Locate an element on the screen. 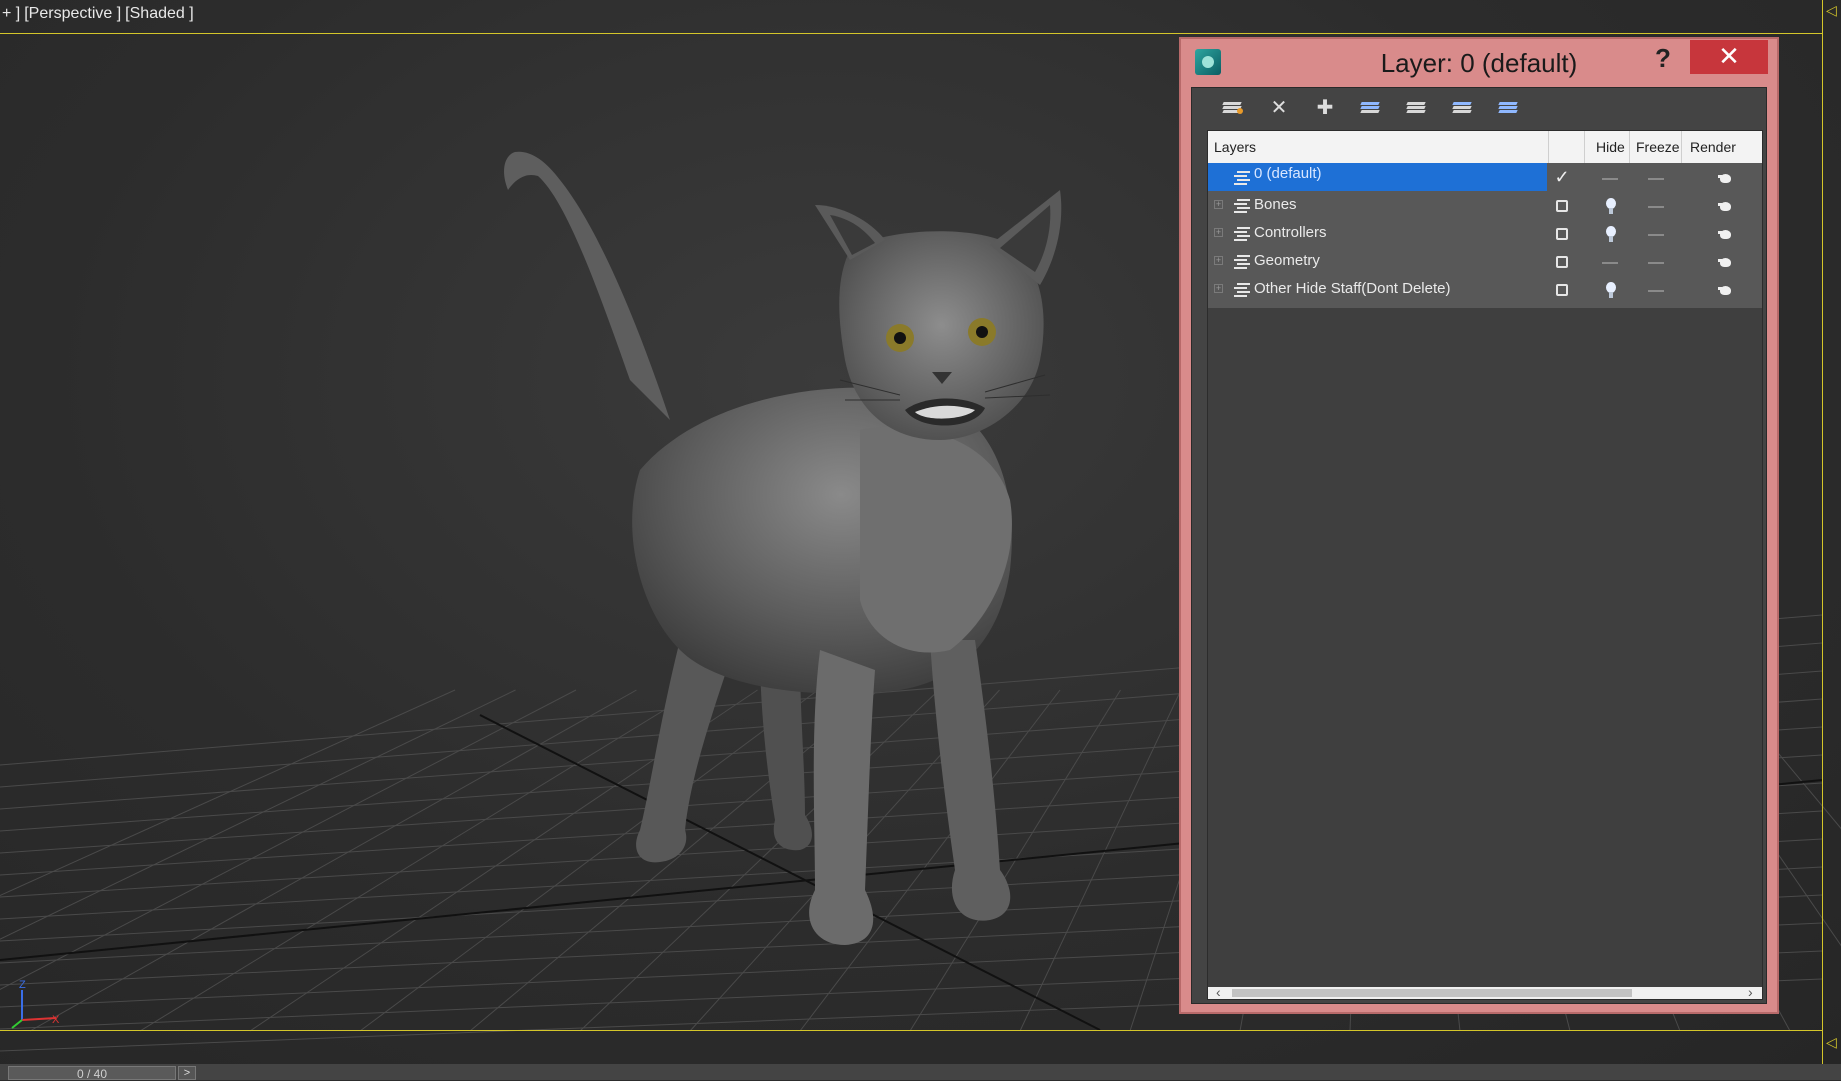  horizontal-scrollbar: ‹ › is located at coordinates (1485, 993).